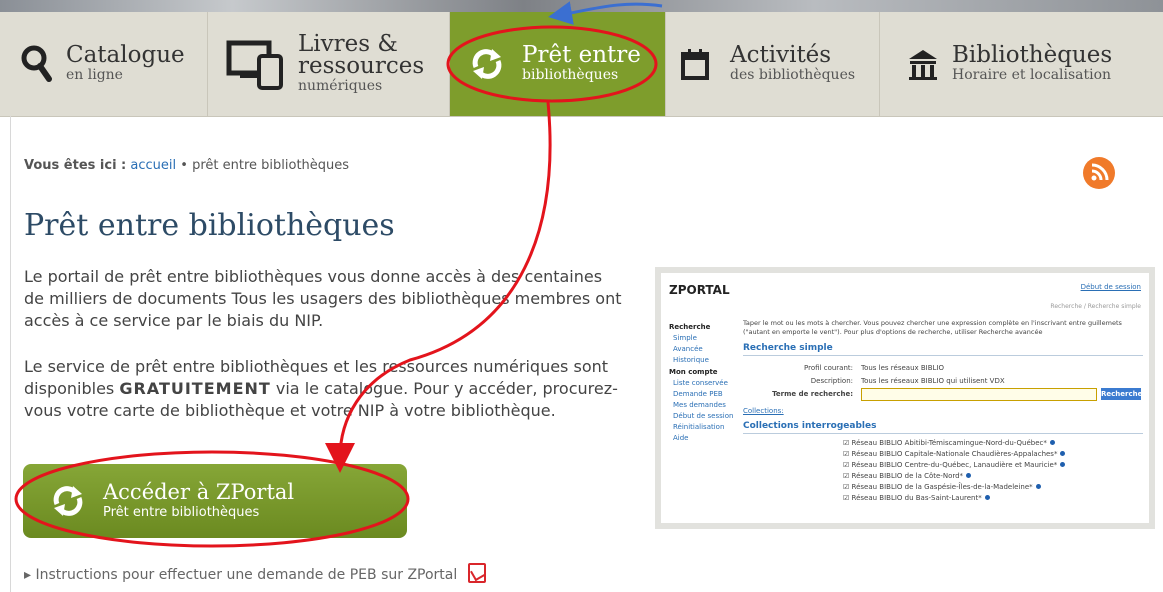 This screenshot has height=592, width=1163. Describe the element at coordinates (1032, 75) in the screenshot. I see `nav-bibliotheques-subtitle: Horaire et localisation` at that location.